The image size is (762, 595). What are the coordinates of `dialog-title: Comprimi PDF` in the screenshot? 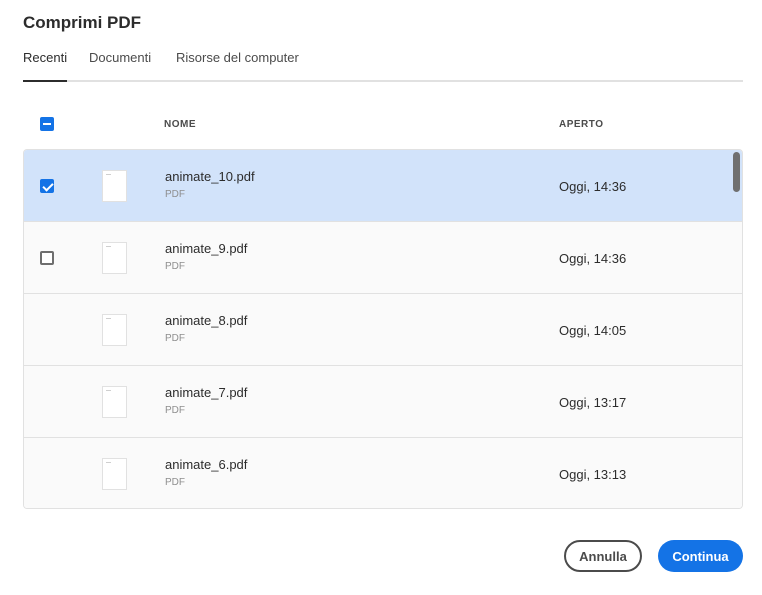 It's located at (82, 22).